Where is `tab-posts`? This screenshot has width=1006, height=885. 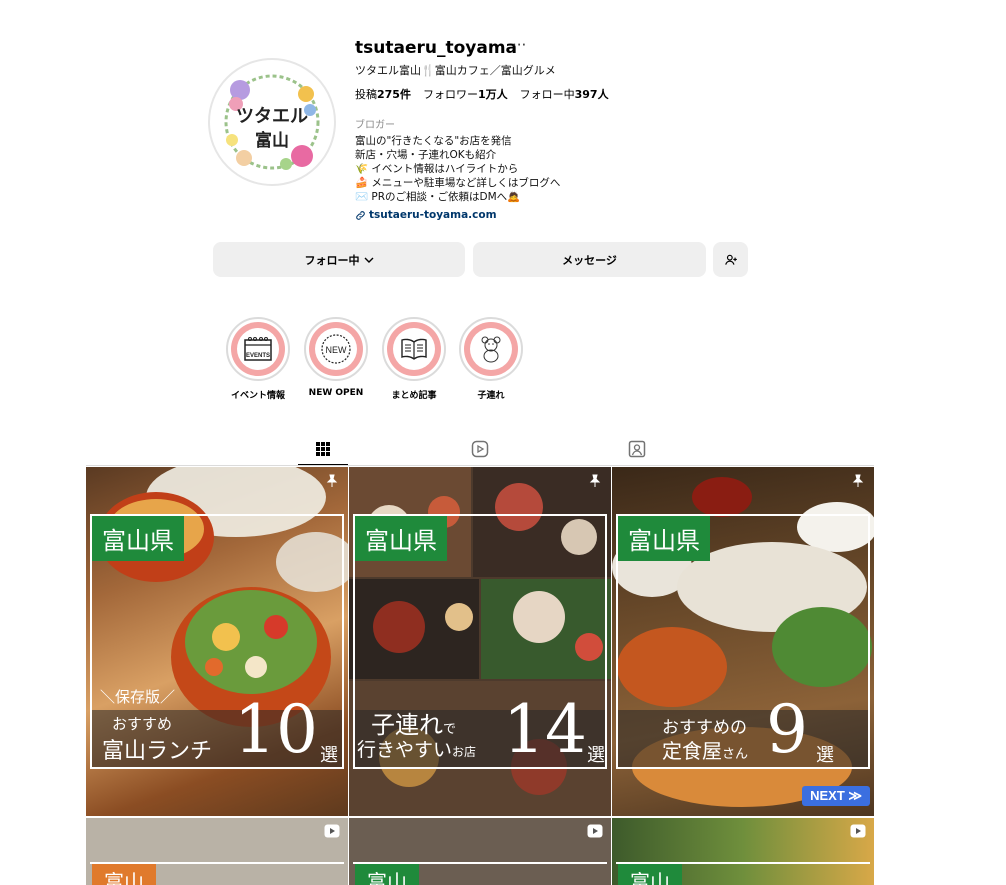 tab-posts is located at coordinates (323, 449).